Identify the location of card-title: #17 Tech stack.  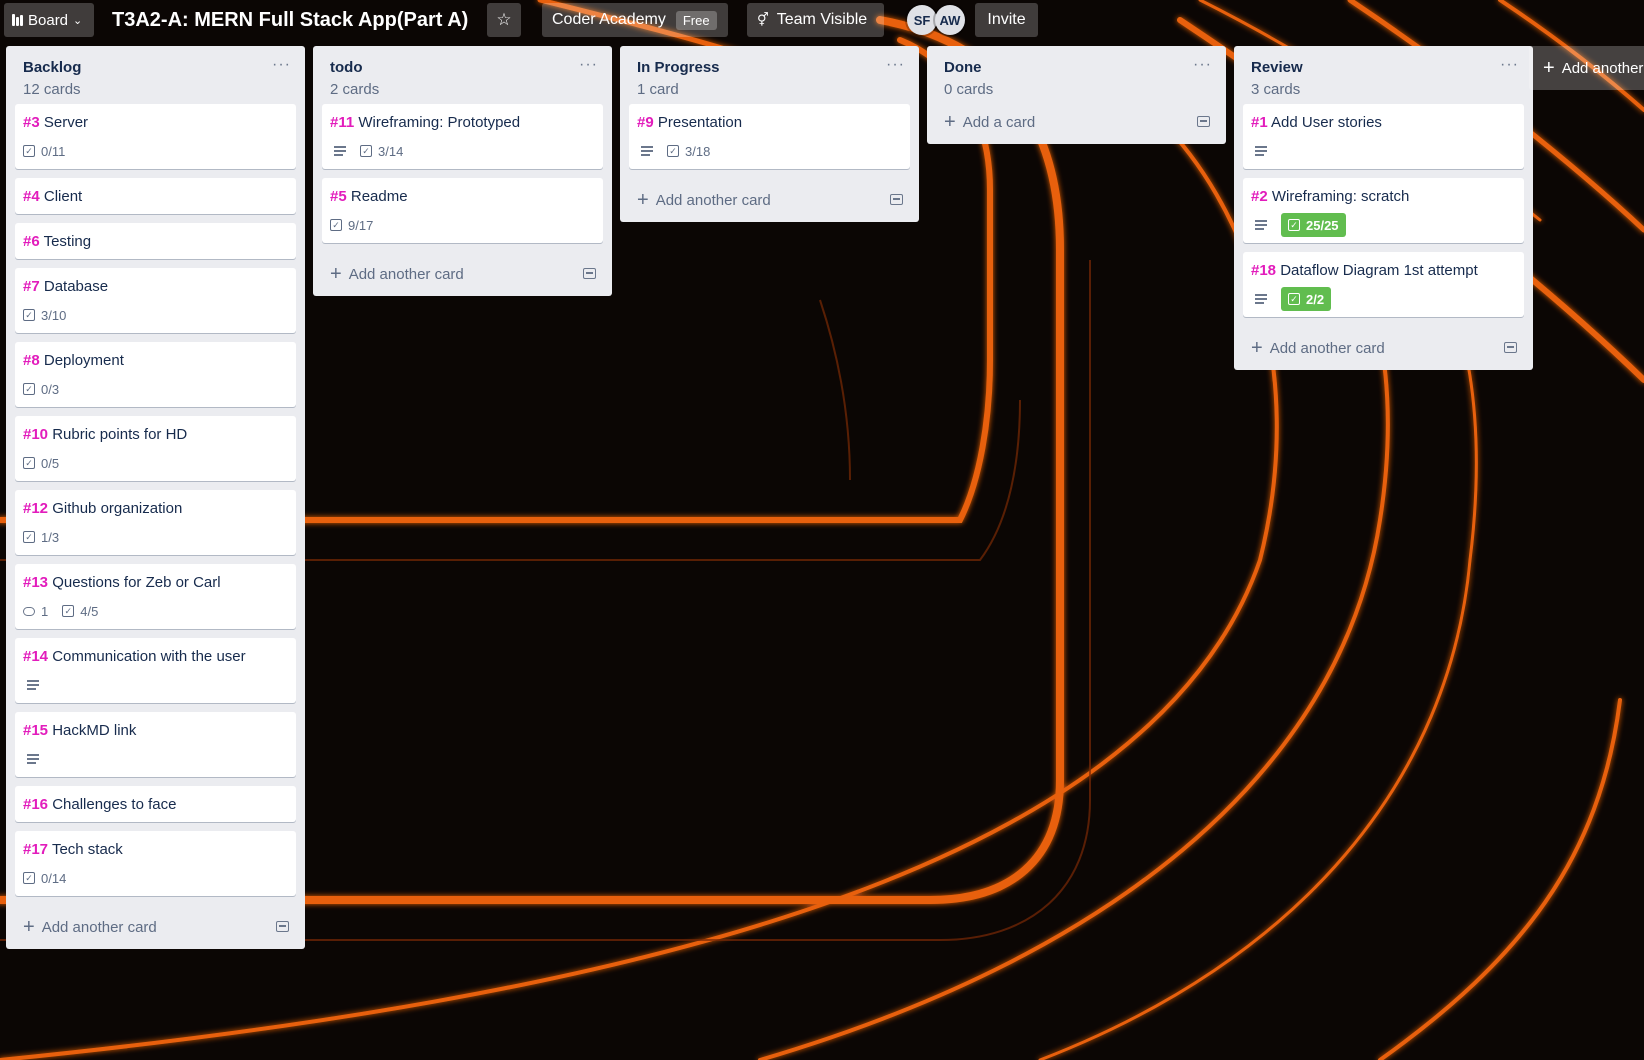
(155, 849).